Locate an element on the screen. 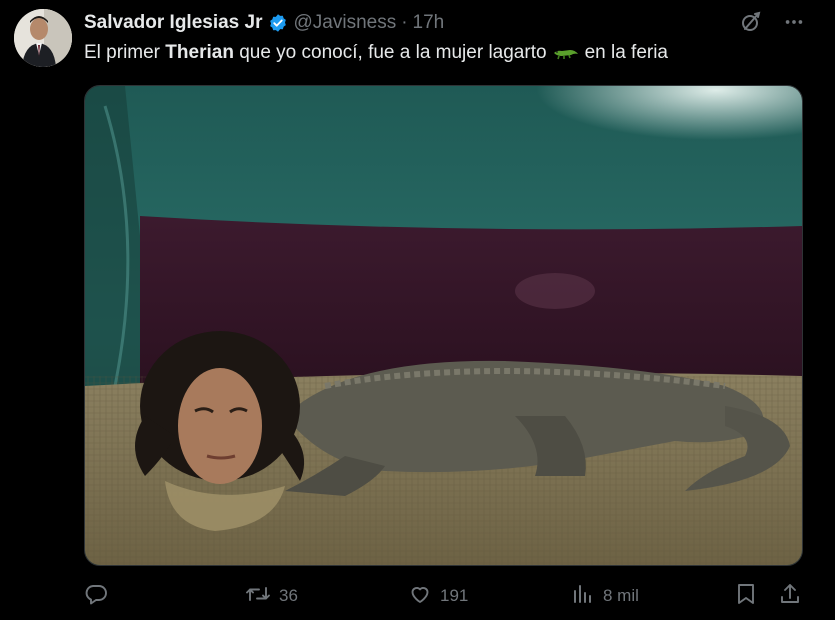 Image resolution: width=835 pixels, height=620 pixels. author-handle: @Javisness is located at coordinates (345, 23).